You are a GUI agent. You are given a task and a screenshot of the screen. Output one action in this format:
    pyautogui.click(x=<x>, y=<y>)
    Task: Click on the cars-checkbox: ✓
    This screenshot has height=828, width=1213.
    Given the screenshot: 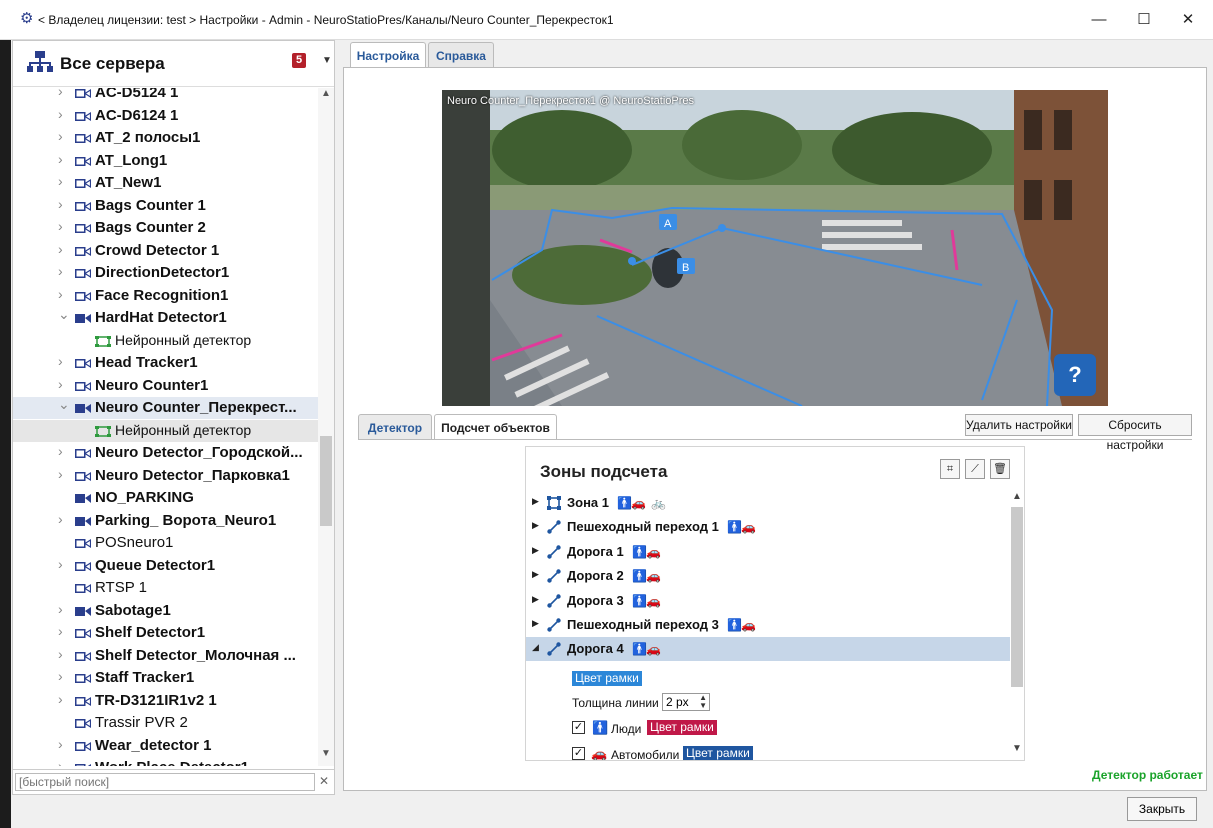 What is the action you would take?
    pyautogui.click(x=578, y=753)
    